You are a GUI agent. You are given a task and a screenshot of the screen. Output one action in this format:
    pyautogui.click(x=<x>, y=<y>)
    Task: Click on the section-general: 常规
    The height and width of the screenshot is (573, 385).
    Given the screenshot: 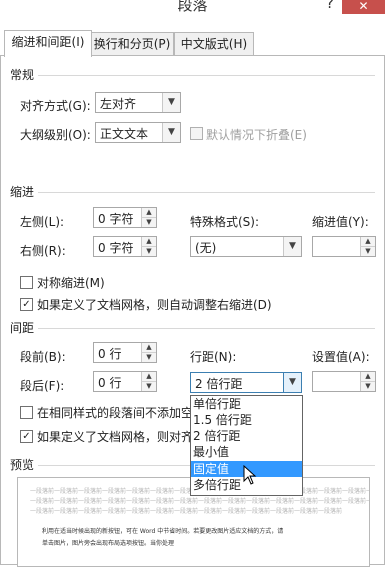 What is the action you would take?
    pyautogui.click(x=22, y=75)
    